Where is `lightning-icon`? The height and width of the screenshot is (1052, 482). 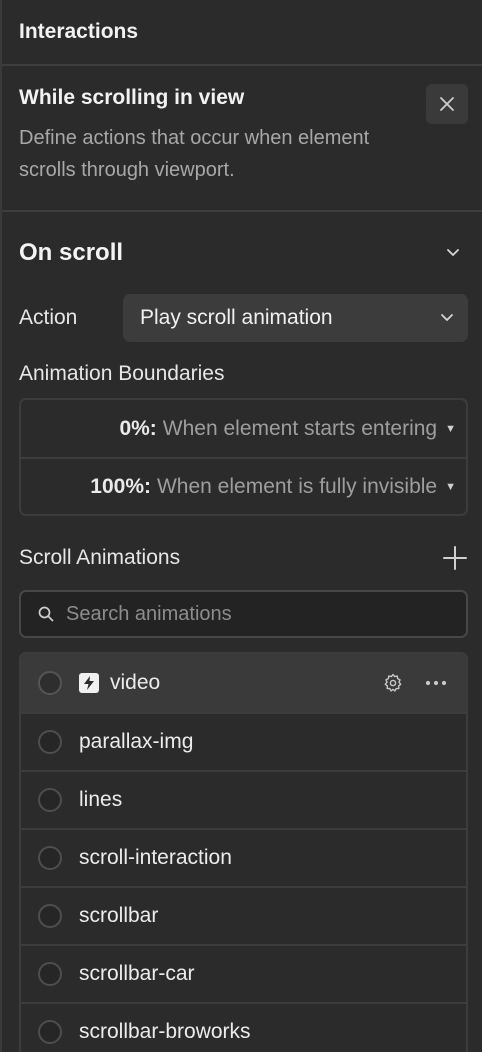
lightning-icon is located at coordinates (89, 683).